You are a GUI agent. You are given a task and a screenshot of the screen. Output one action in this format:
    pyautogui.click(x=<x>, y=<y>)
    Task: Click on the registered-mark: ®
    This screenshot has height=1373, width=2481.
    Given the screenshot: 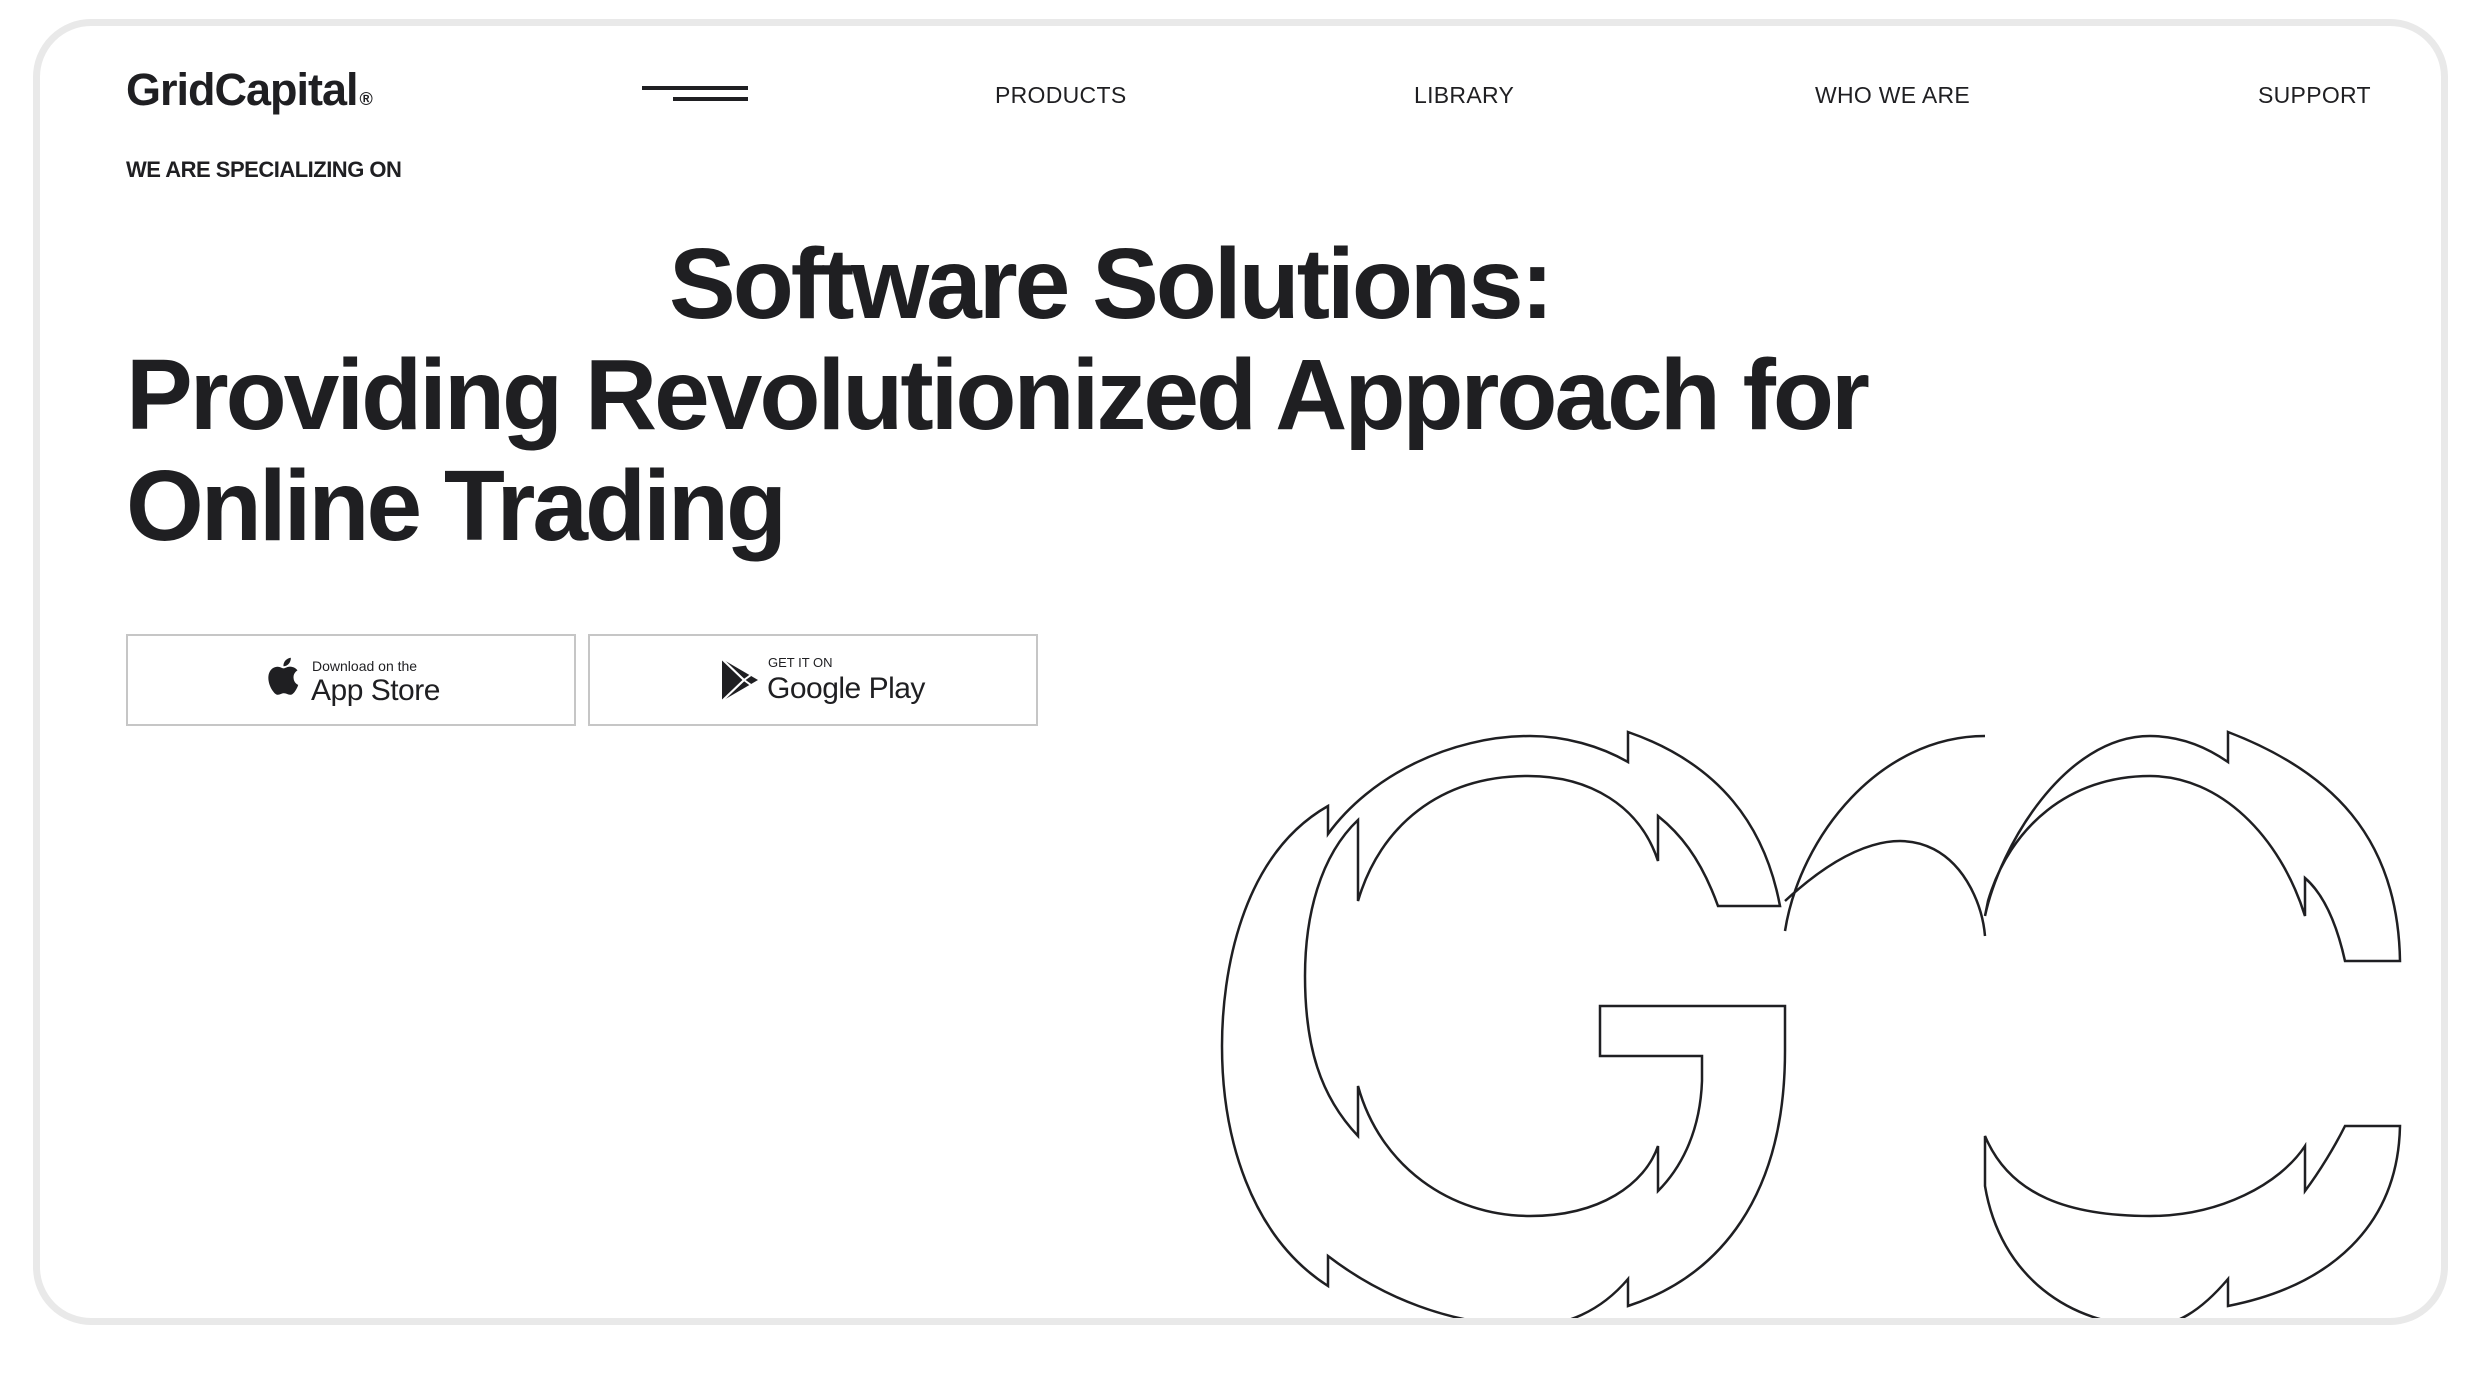 What is the action you would take?
    pyautogui.click(x=366, y=99)
    